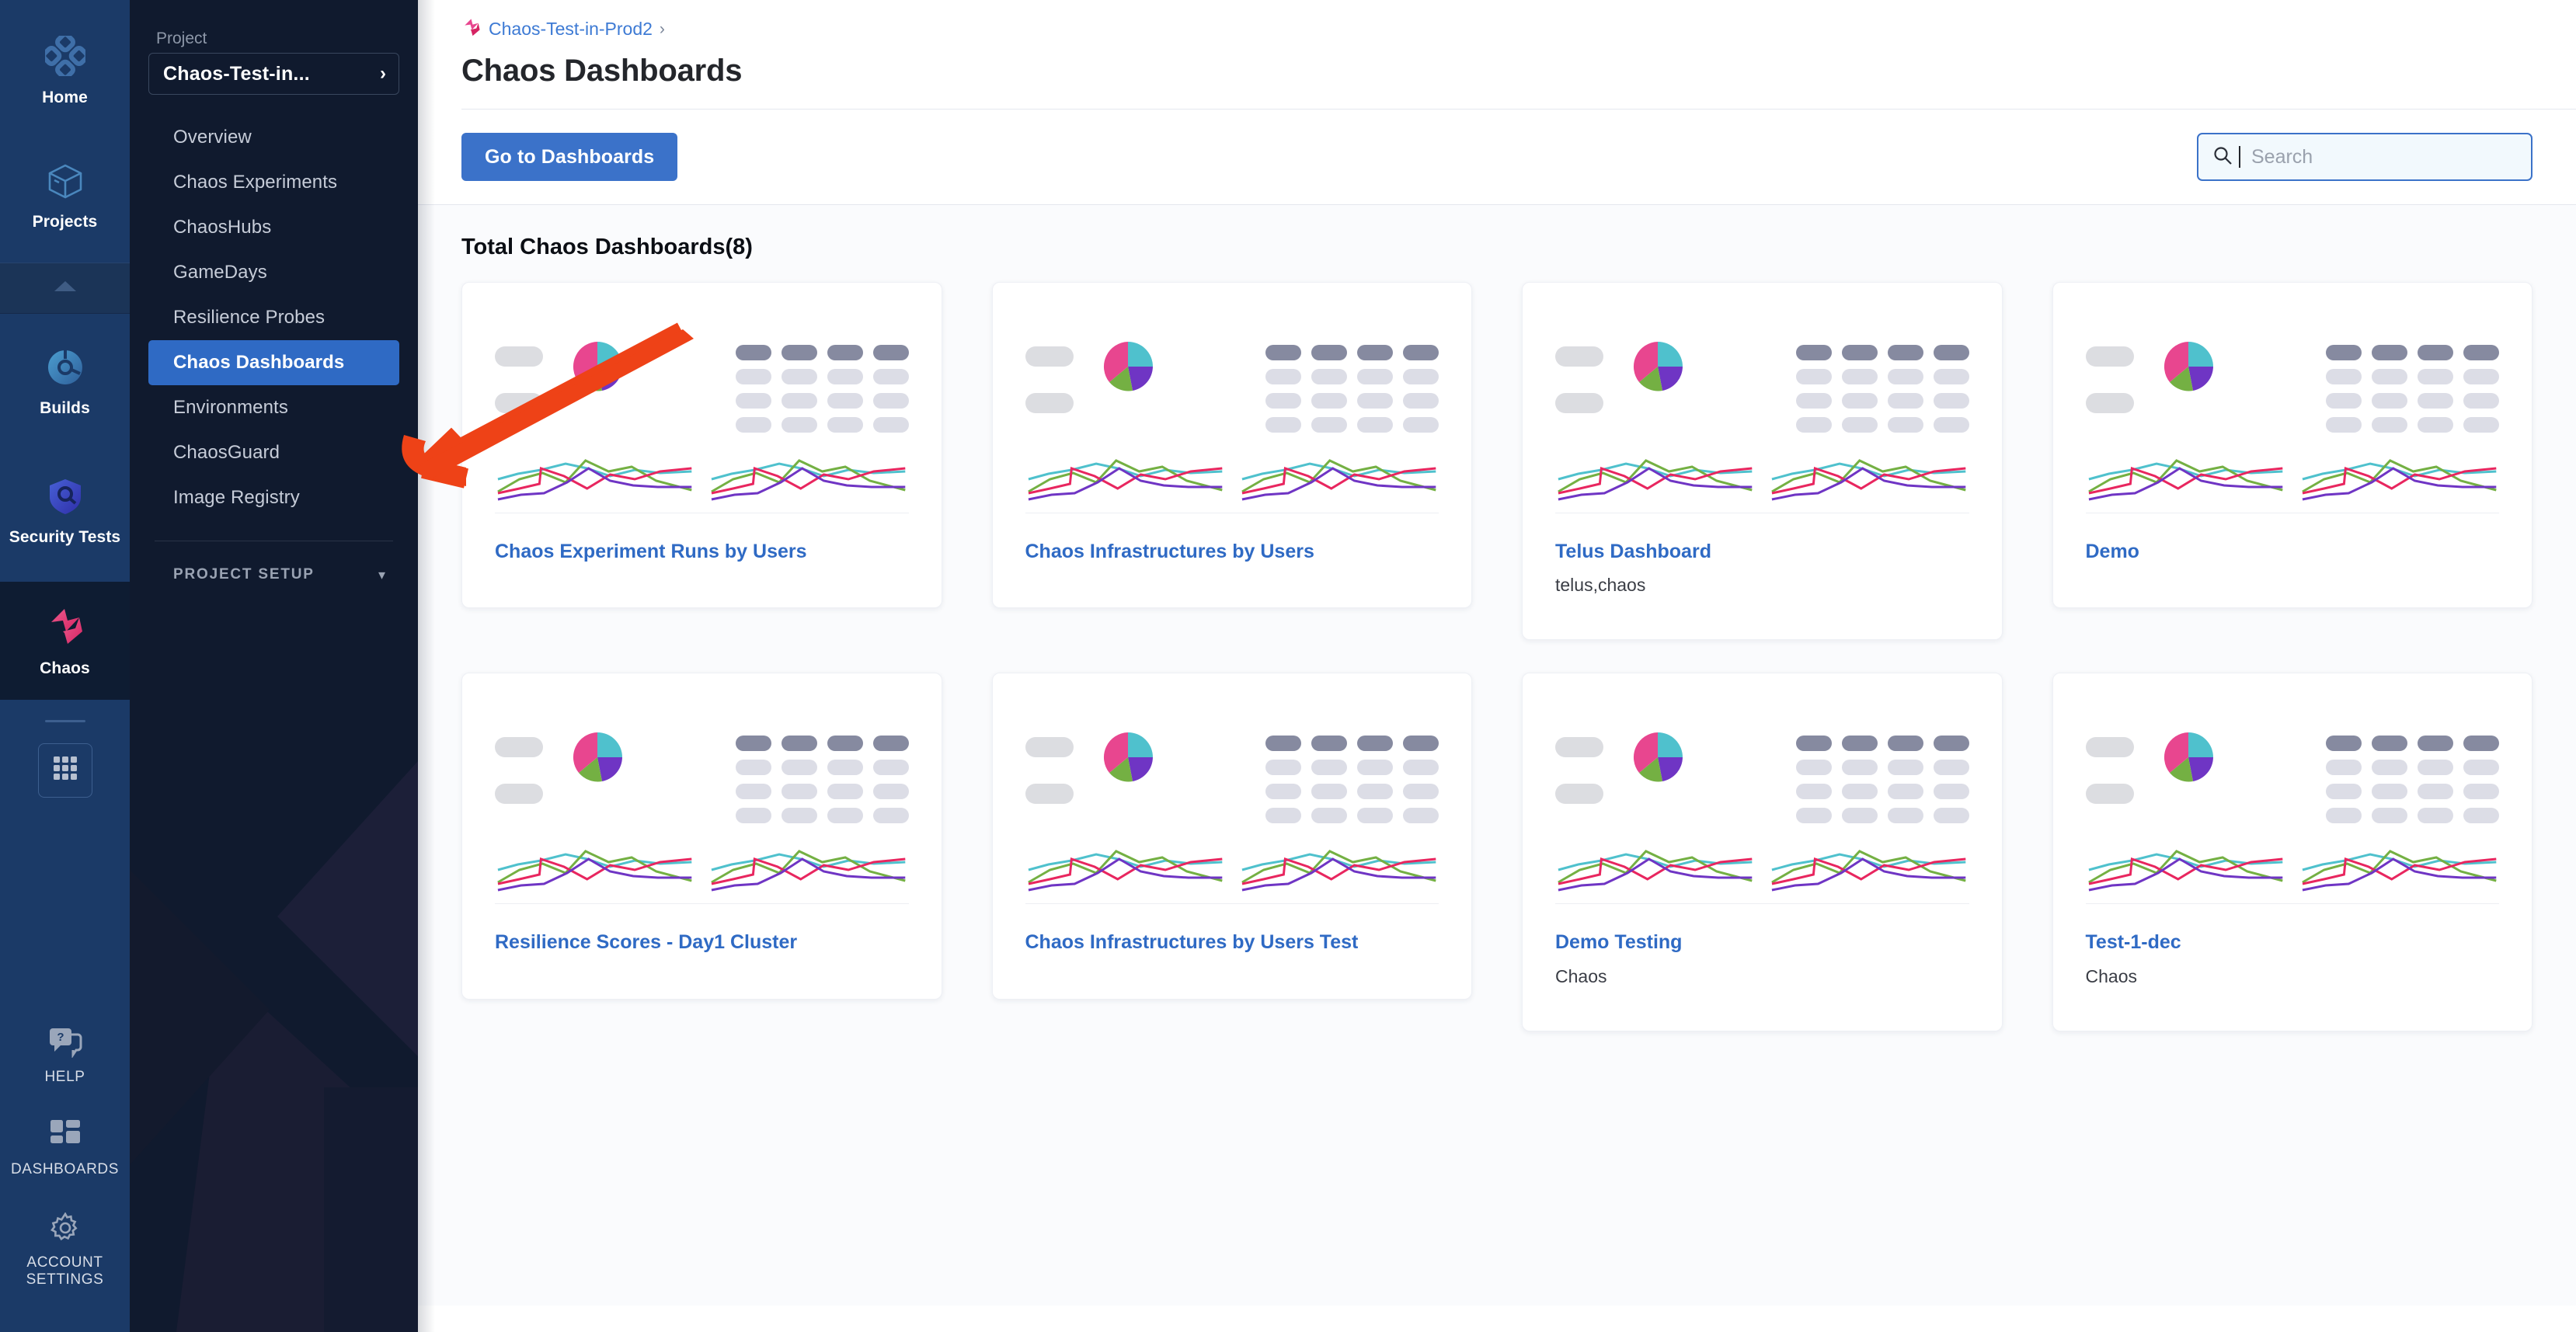 This screenshot has width=2576, height=1332. What do you see at coordinates (65, 1250) in the screenshot?
I see `rail-item-account-settings: ACCOUNT SETTINGS` at bounding box center [65, 1250].